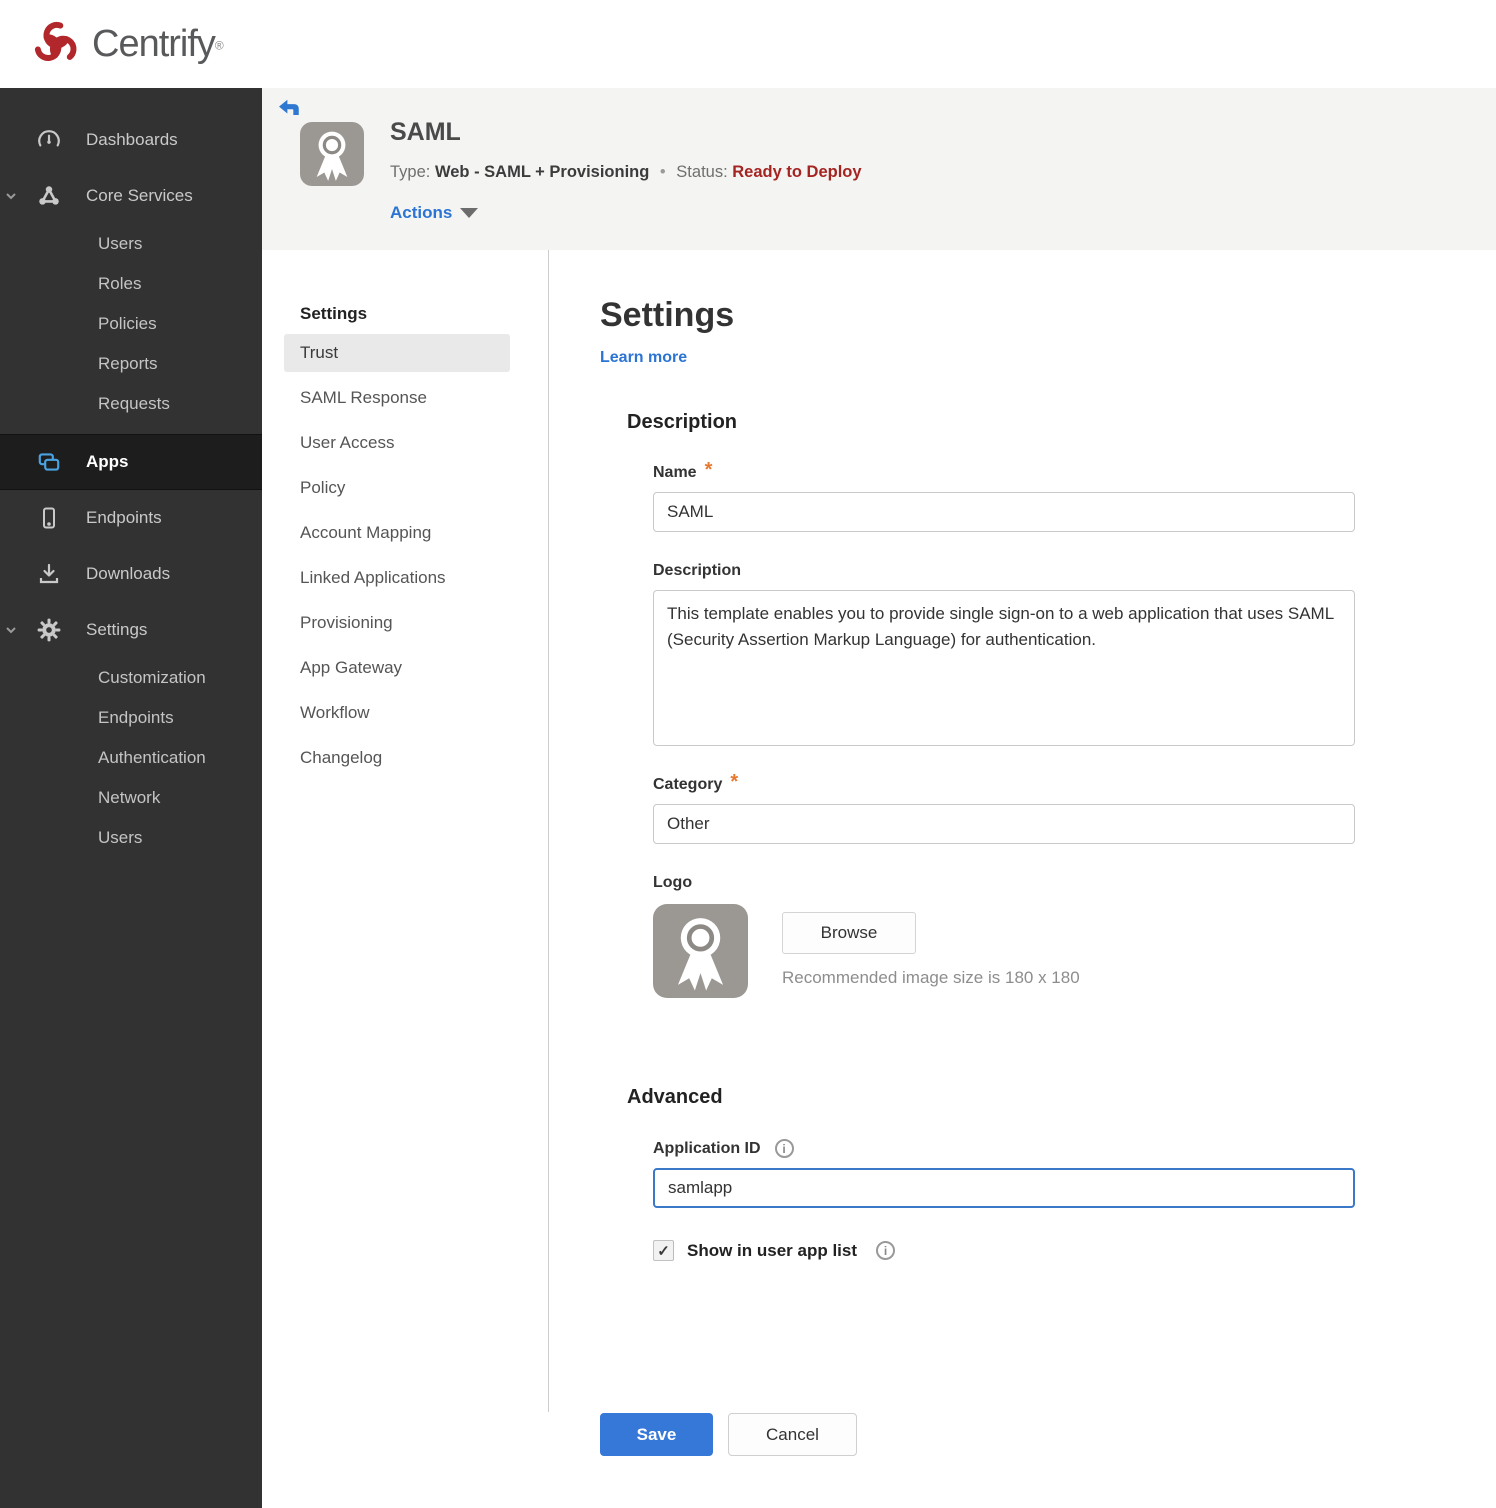  Describe the element at coordinates (127, 323) in the screenshot. I see `sidebar-subitem-label: Policies` at that location.